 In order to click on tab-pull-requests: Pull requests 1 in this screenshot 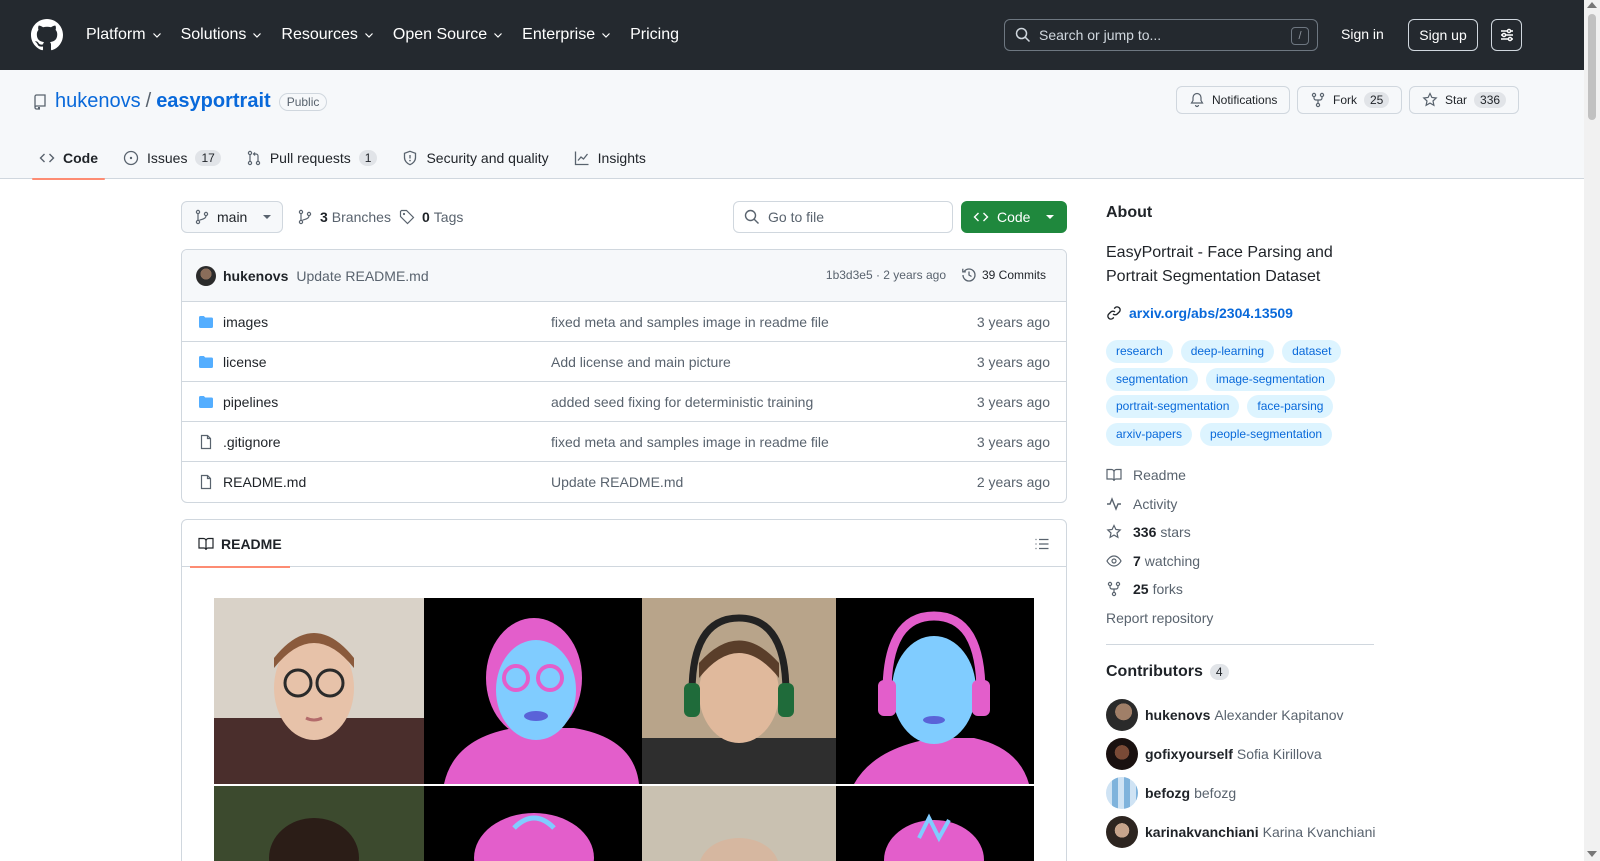, I will do `click(312, 157)`.